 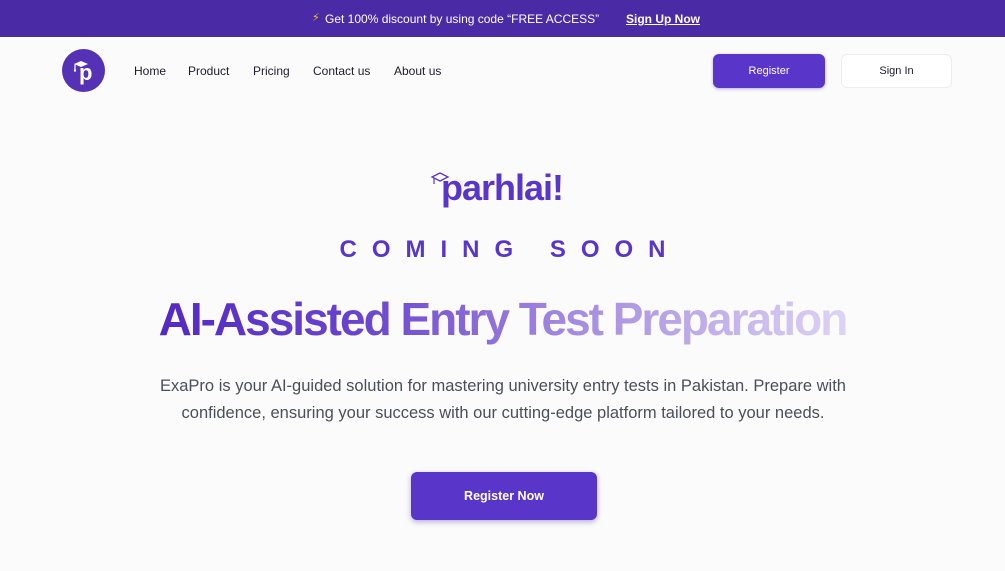 I want to click on logo-letter: p, so click(x=85, y=72).